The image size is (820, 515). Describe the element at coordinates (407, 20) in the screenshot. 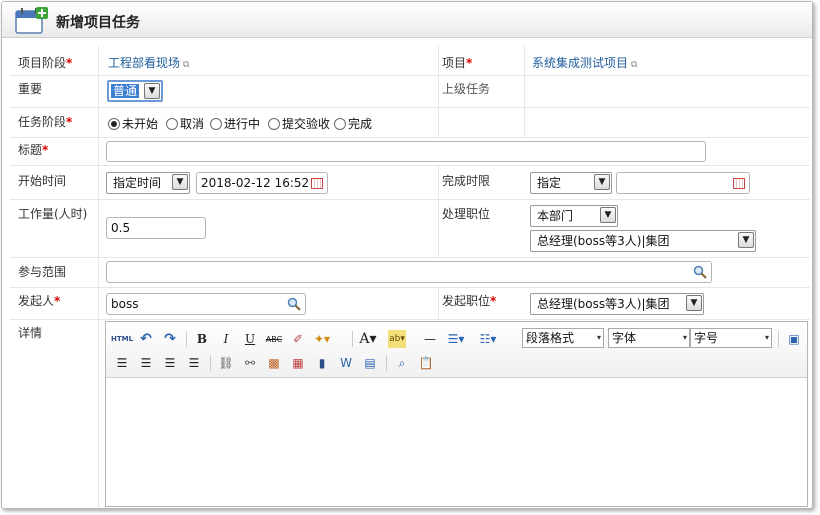

I see `dialog-titlebar: 新增项目任务` at that location.